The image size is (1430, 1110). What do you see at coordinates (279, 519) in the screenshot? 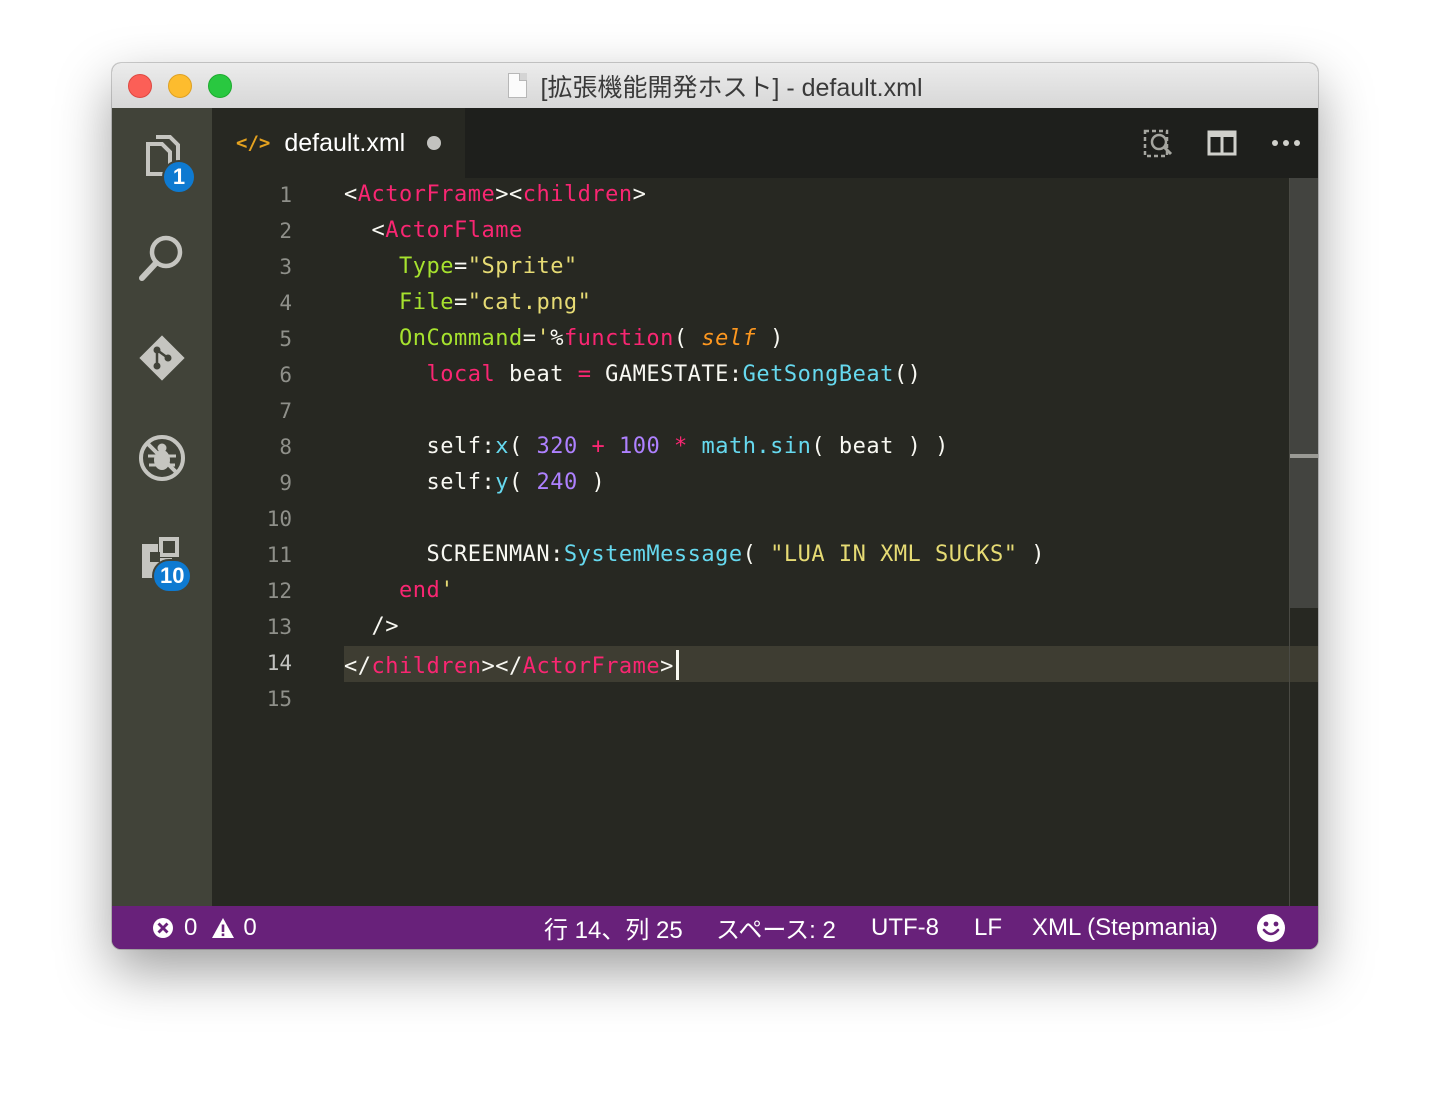
I see `line-number: 10` at bounding box center [279, 519].